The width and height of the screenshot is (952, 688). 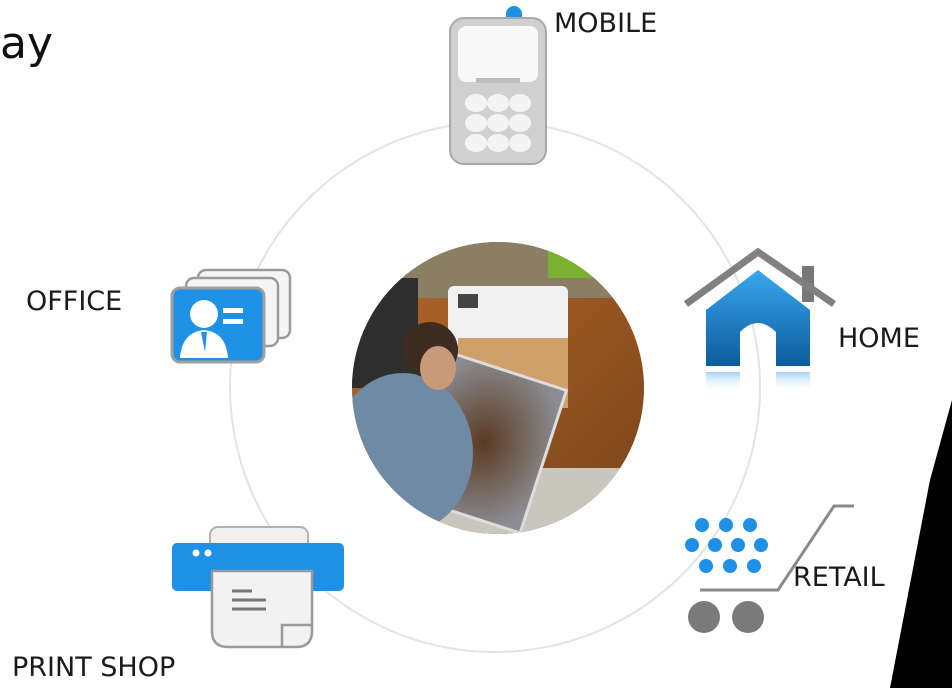 What do you see at coordinates (839, 577) in the screenshot?
I see `retail-label: RETAIL` at bounding box center [839, 577].